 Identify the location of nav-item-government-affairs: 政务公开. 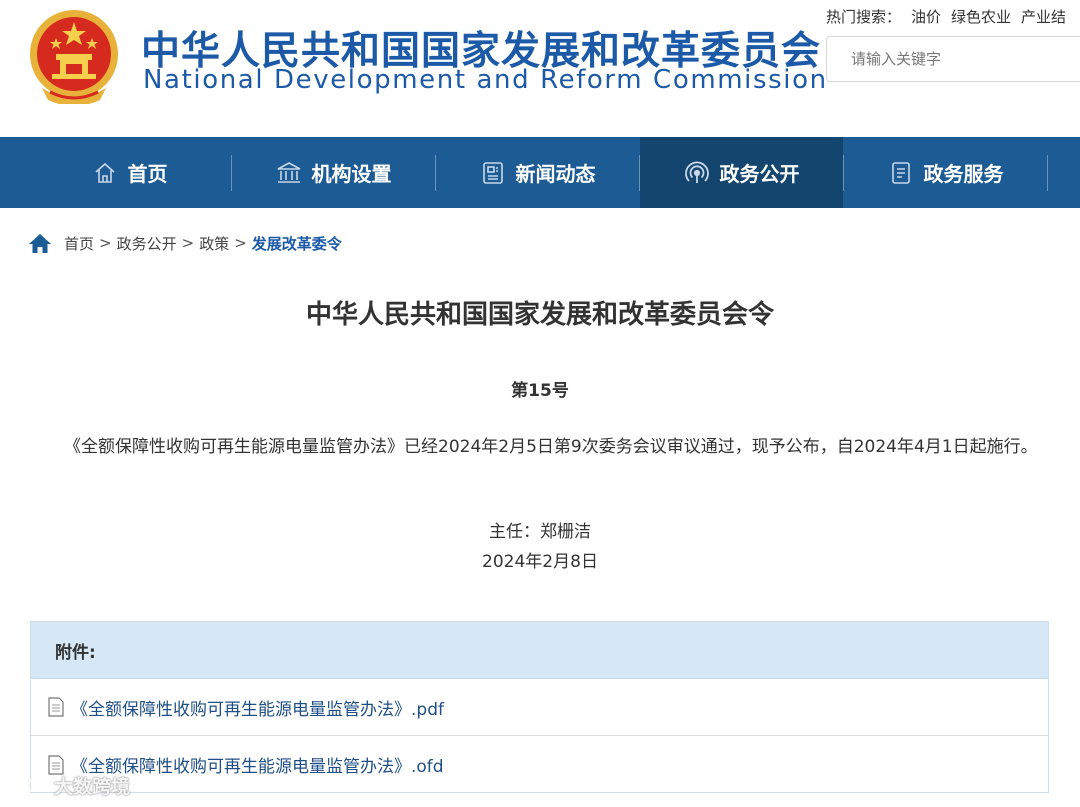
(741, 172).